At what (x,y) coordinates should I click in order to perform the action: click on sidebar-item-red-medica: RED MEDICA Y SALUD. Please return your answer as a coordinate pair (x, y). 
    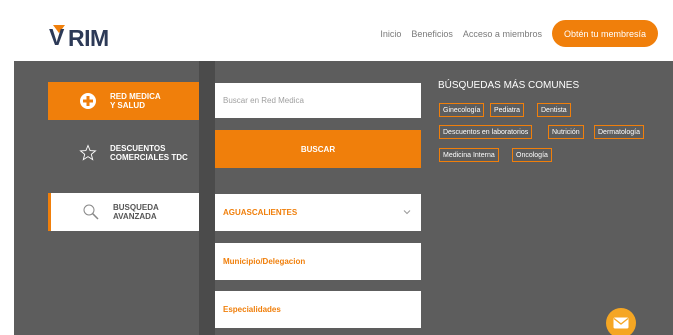
    Looking at the image, I should click on (123, 101).